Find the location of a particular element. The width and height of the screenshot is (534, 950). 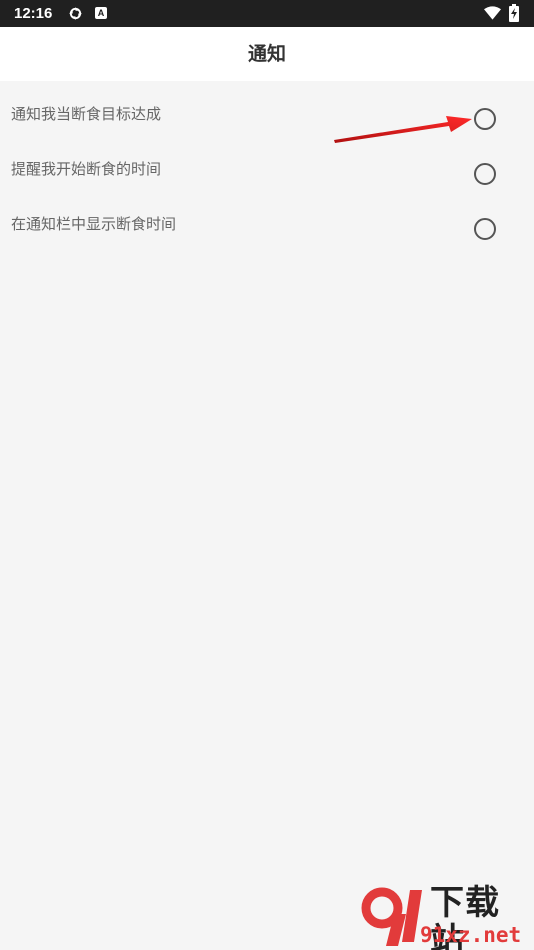

sync-app-icon is located at coordinates (75, 13).